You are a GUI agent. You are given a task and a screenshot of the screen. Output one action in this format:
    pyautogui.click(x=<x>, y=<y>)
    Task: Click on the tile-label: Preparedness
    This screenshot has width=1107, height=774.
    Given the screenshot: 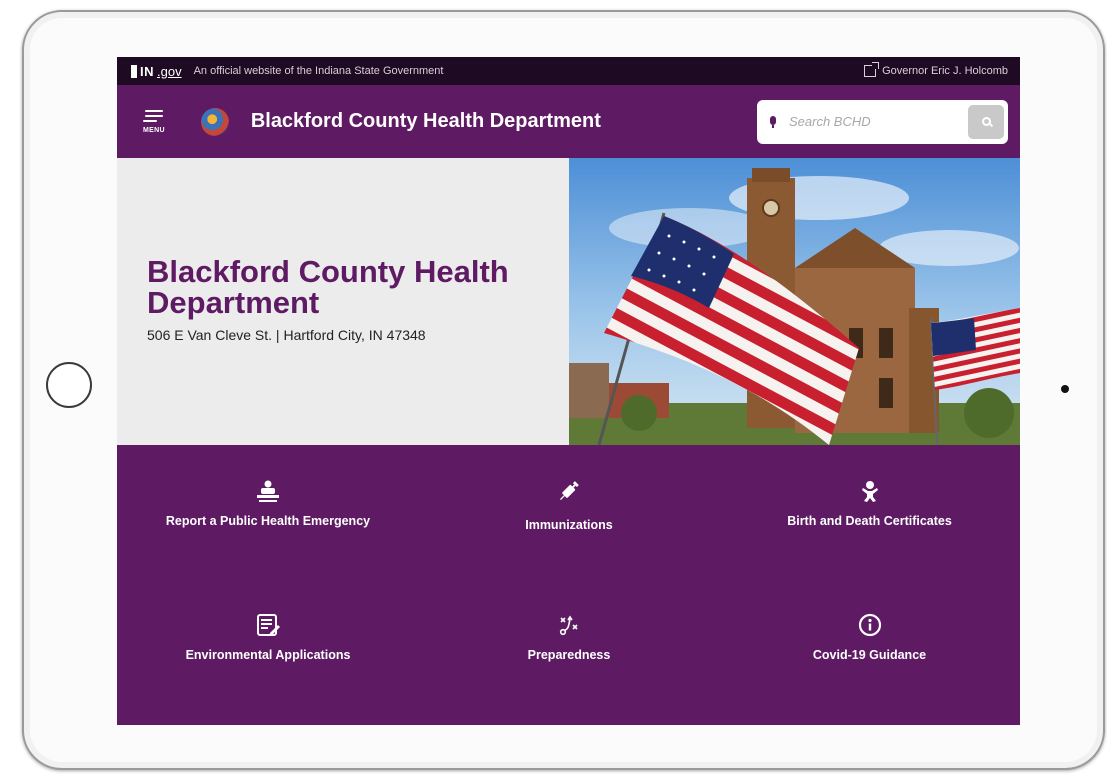 What is the action you would take?
    pyautogui.click(x=569, y=655)
    